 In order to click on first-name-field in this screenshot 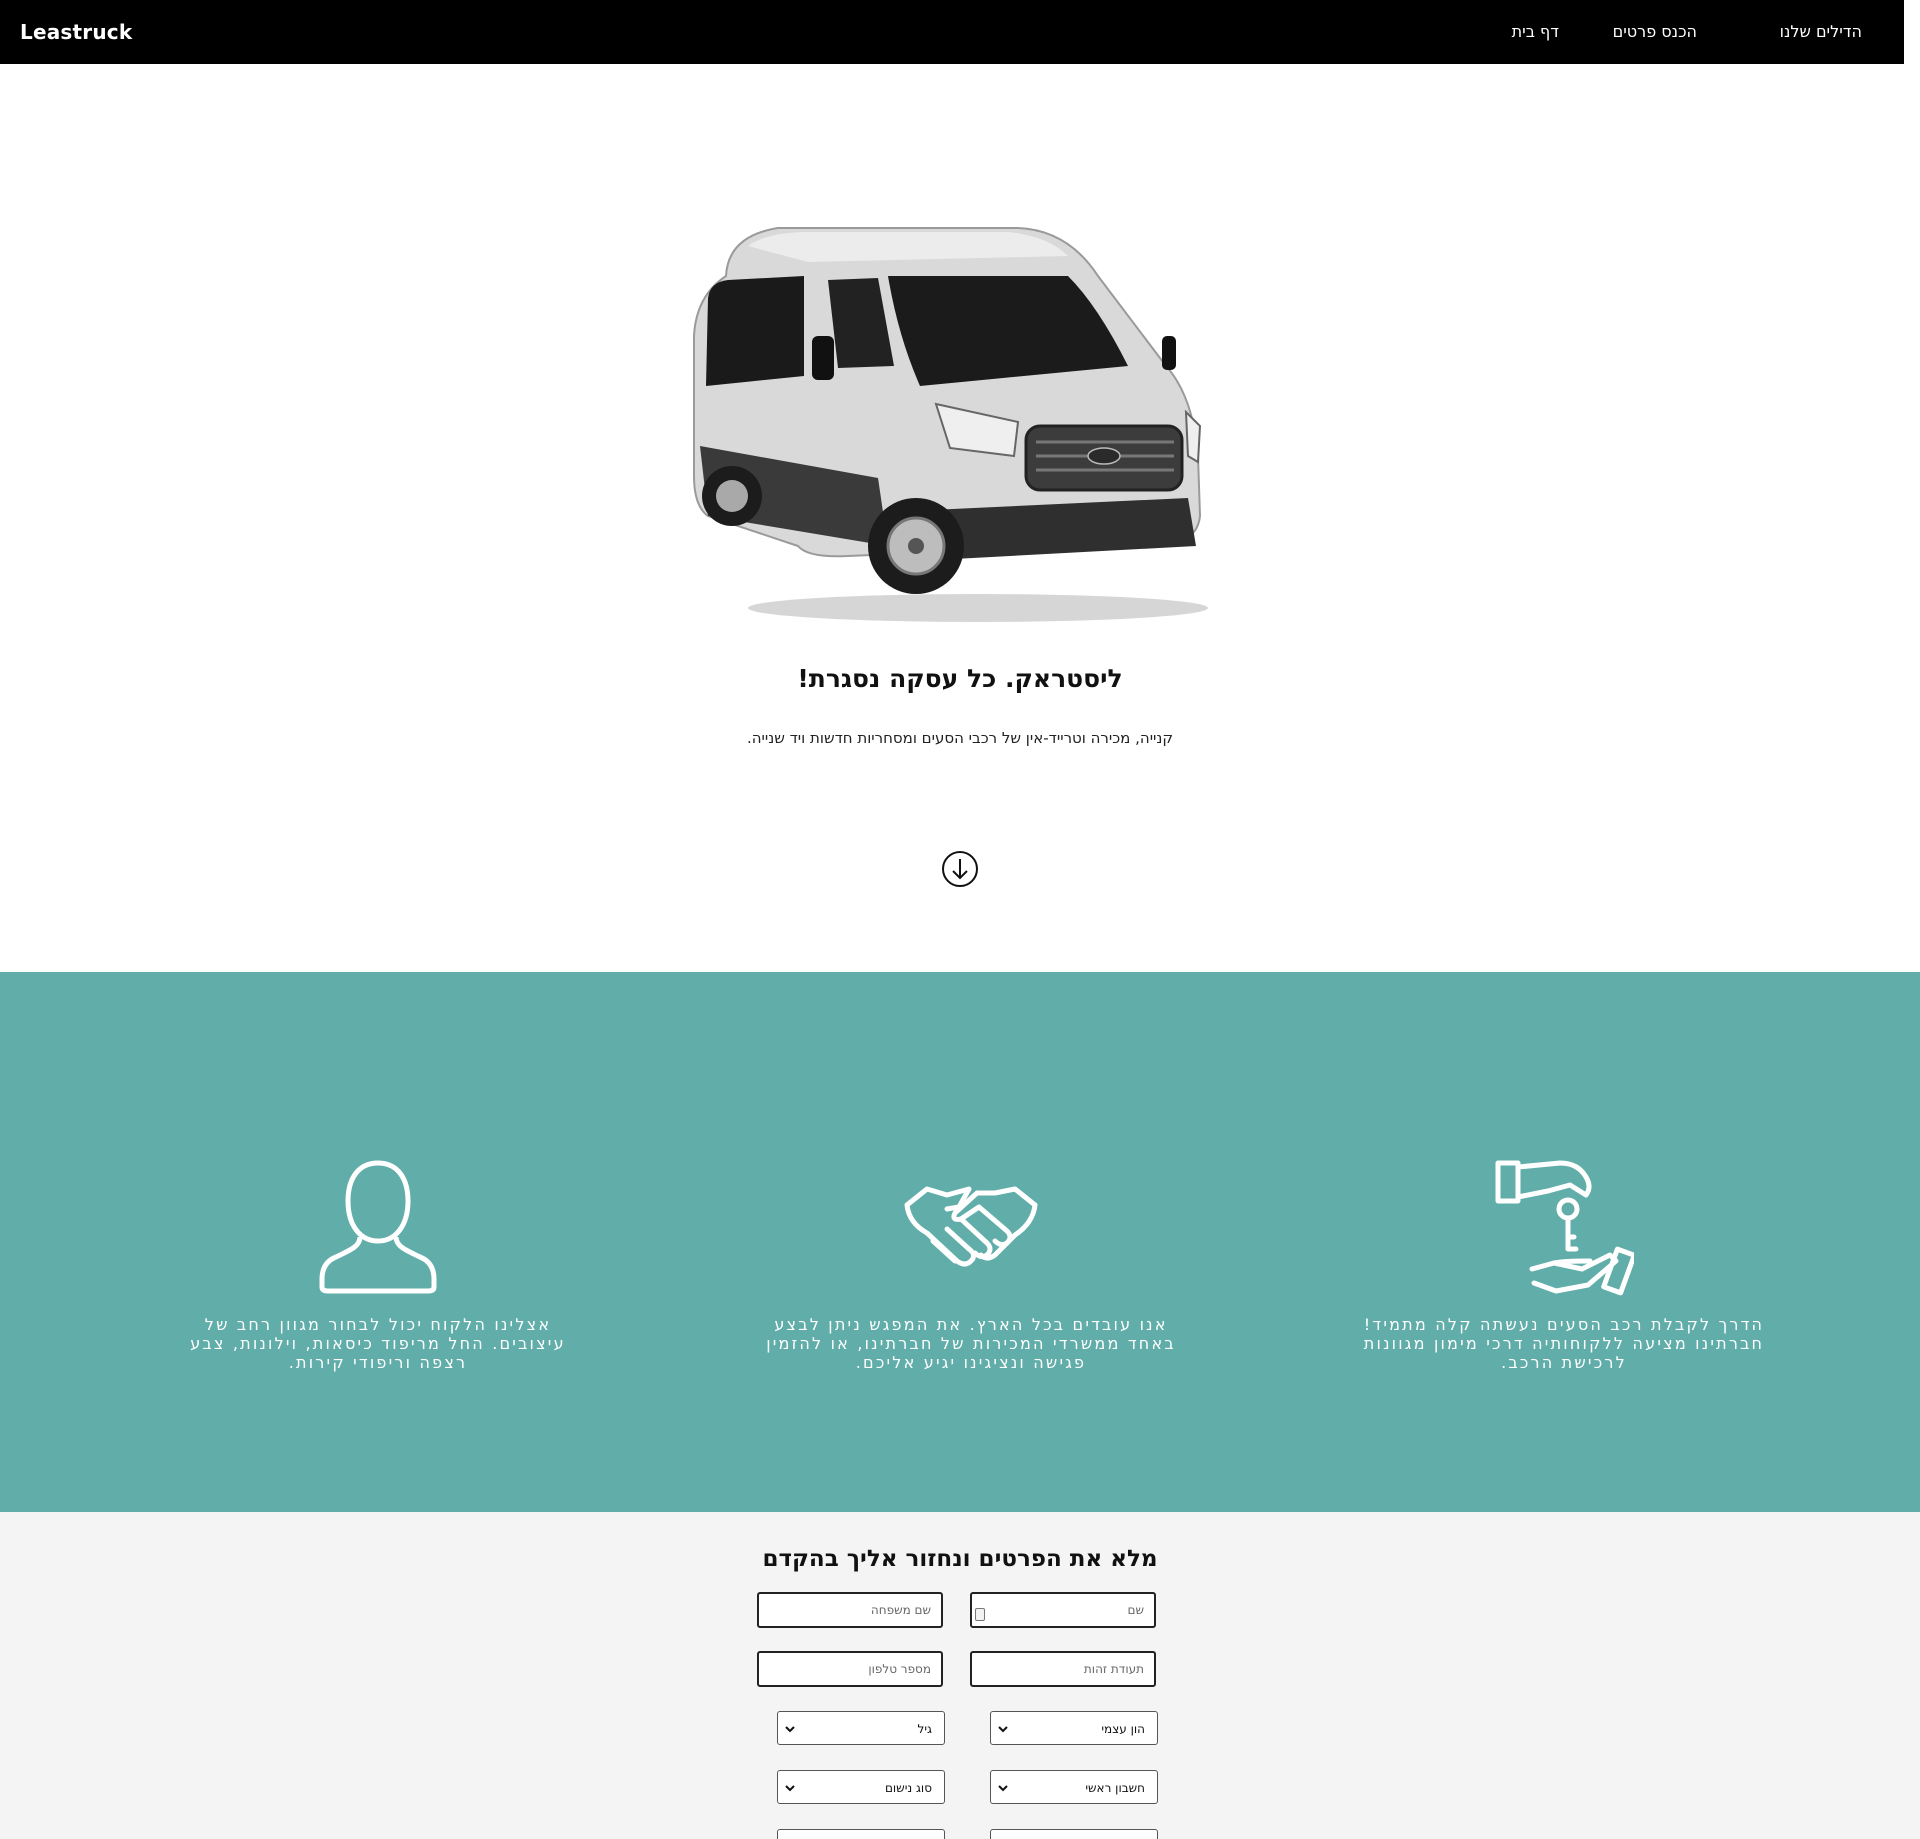, I will do `click(1063, 1610)`.